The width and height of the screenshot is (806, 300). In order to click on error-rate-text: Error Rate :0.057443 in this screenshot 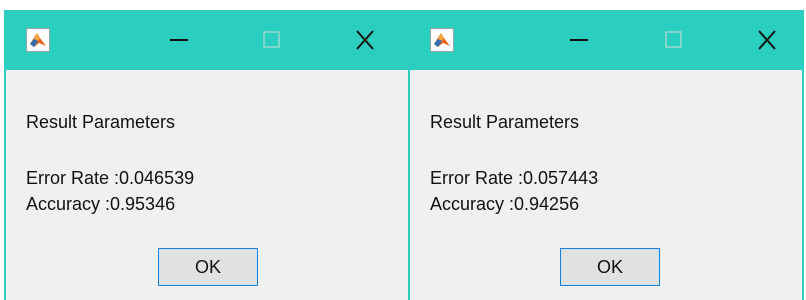, I will do `click(514, 178)`.